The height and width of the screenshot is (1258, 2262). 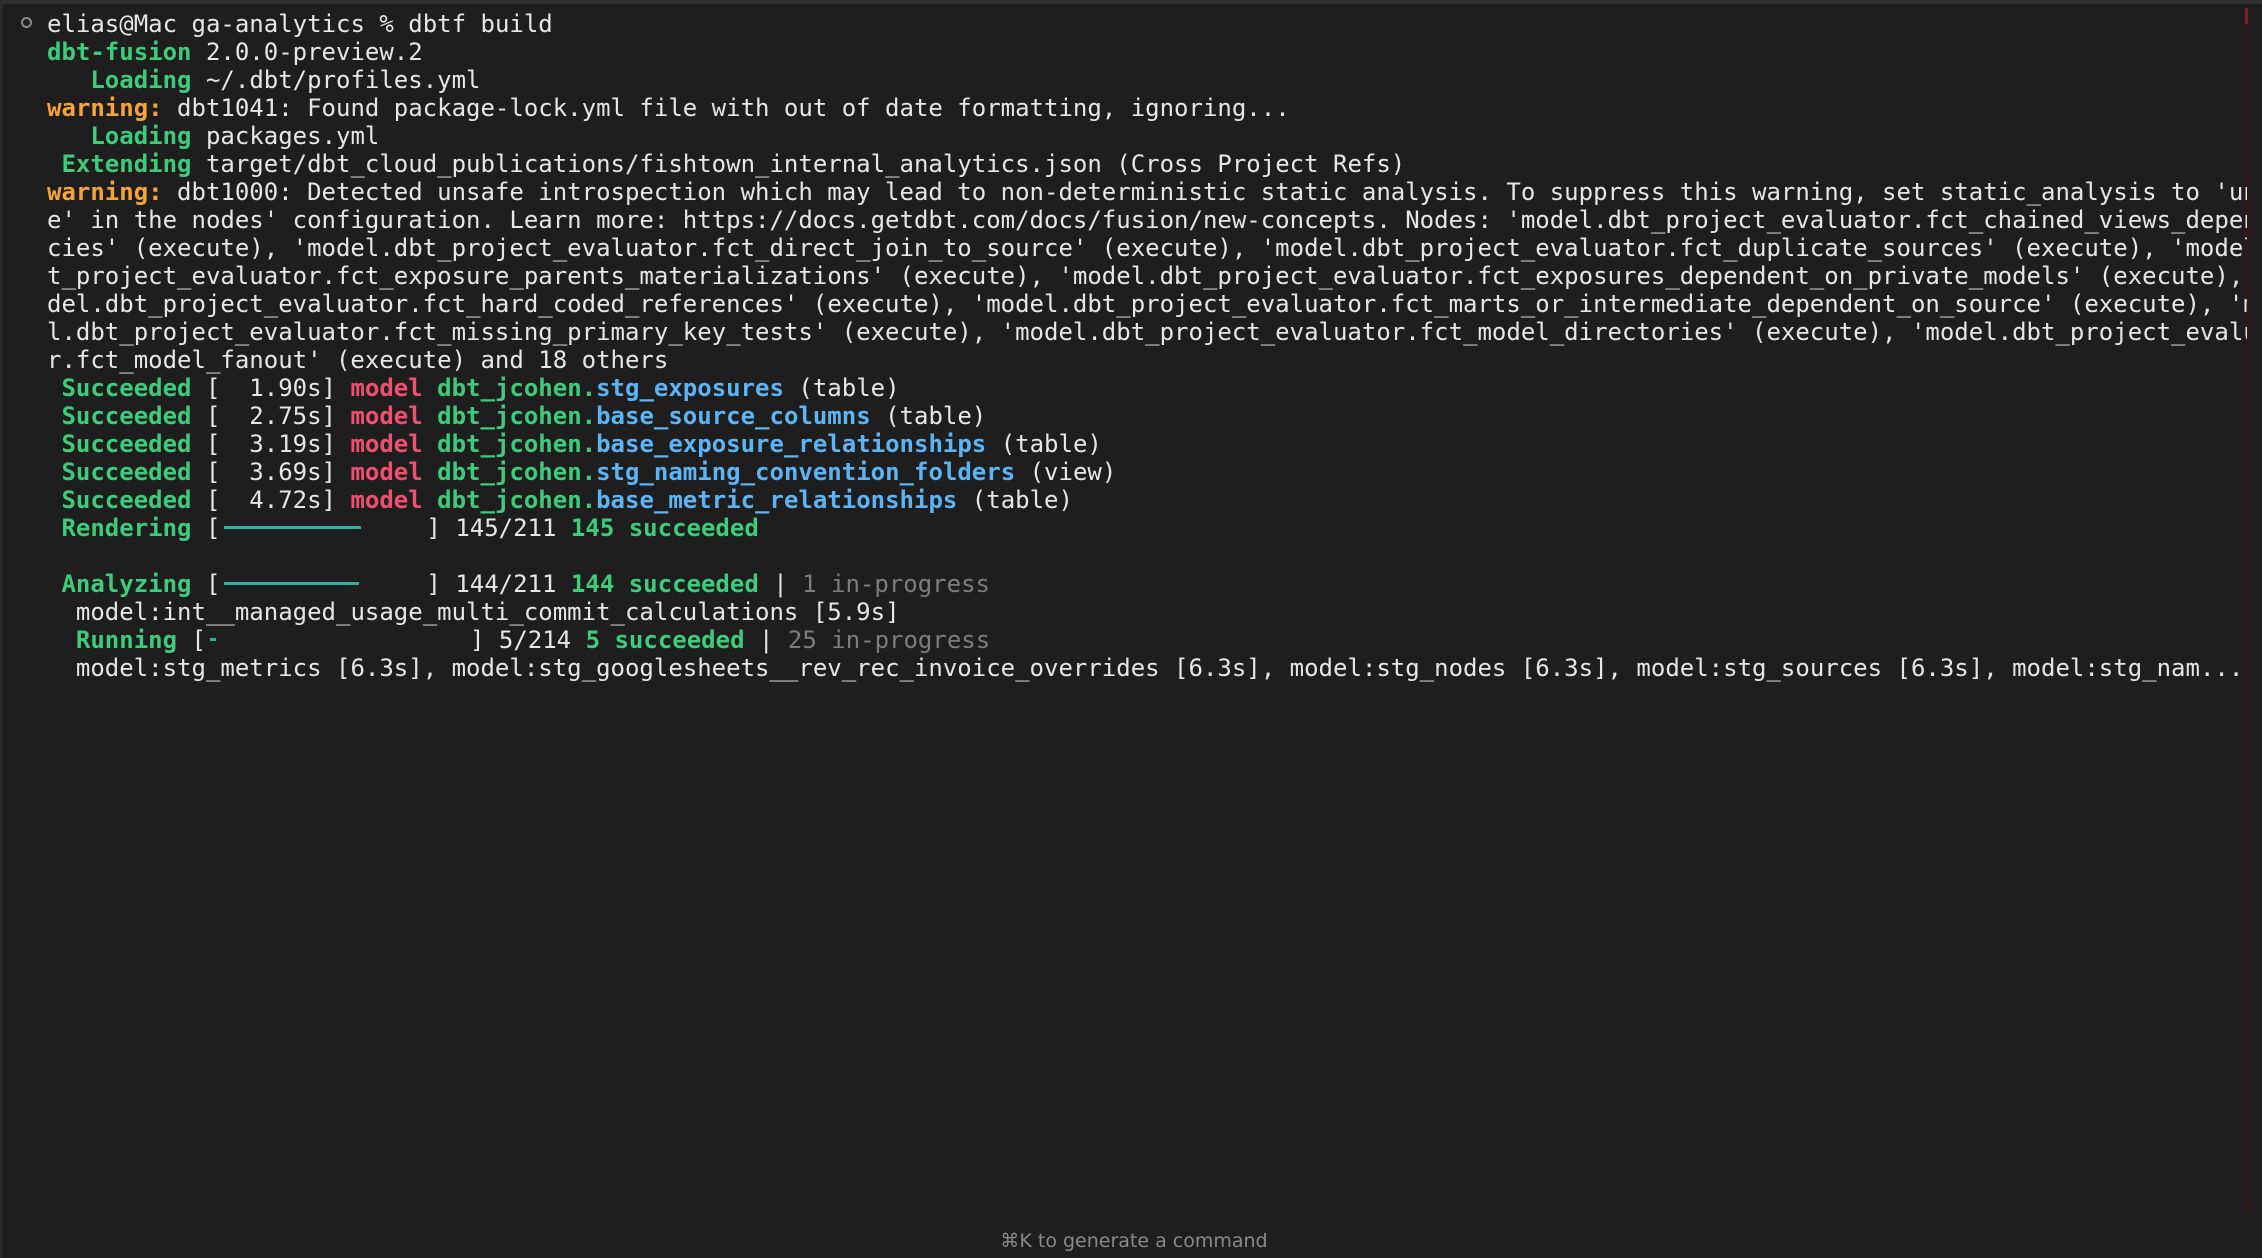 What do you see at coordinates (285, 80) in the screenshot?
I see `loading-profiles-line: Loading ~/.dbt/profiles.yml` at bounding box center [285, 80].